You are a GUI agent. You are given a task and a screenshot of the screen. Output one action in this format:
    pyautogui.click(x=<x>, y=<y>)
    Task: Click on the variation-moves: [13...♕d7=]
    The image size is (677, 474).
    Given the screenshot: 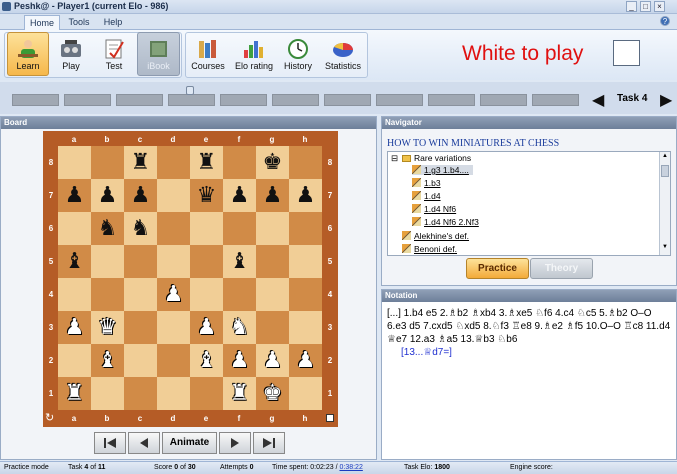 What is the action you would take?
    pyautogui.click(x=529, y=352)
    